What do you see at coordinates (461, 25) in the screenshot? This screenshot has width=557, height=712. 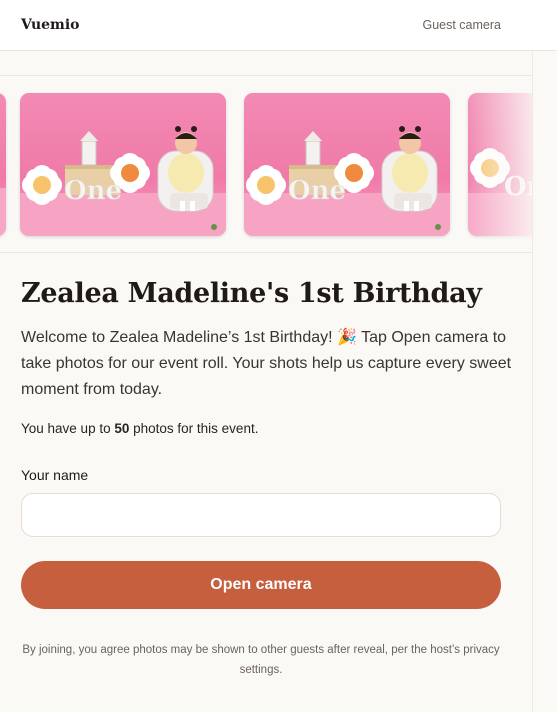 I see `guest-camera-label: Guest camera` at bounding box center [461, 25].